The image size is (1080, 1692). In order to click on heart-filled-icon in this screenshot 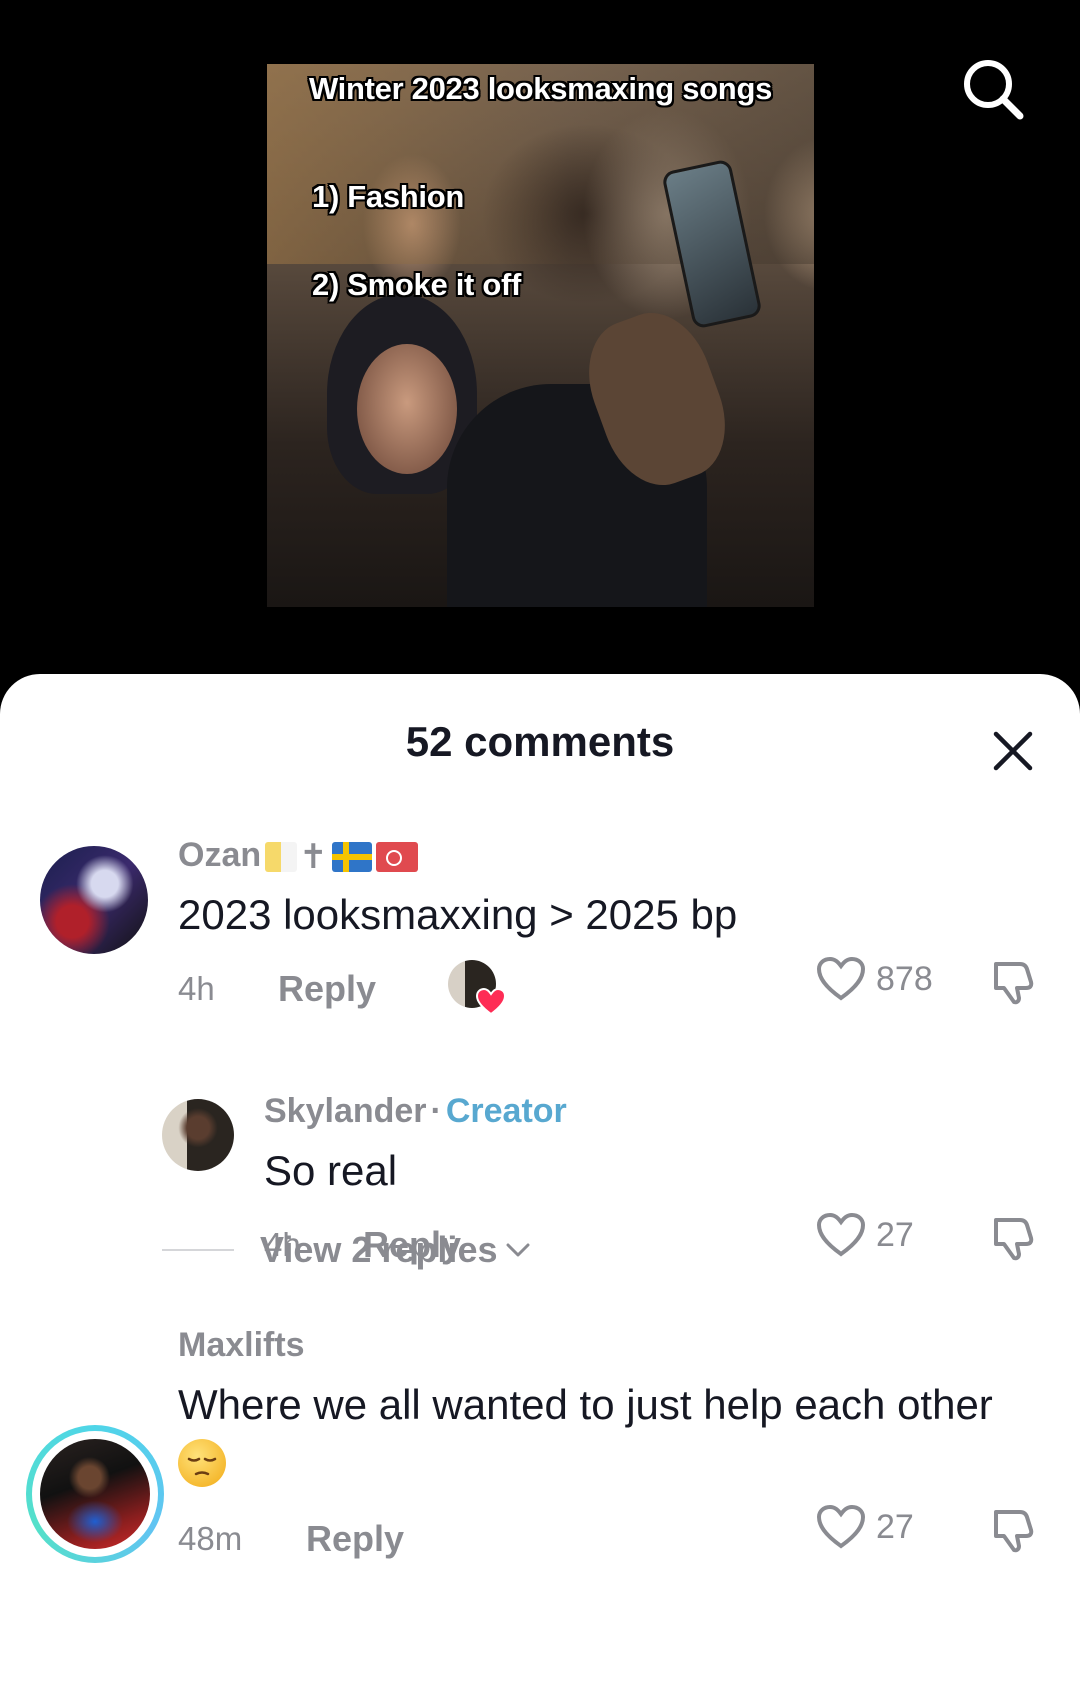, I will do `click(491, 1002)`.